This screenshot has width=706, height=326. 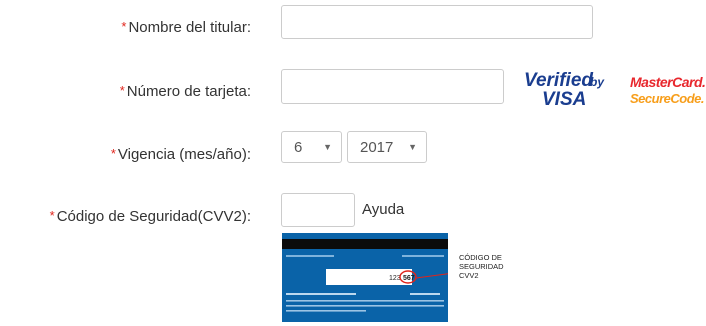 I want to click on mastercard-securecode-logo: MasterCard. SecureCode., so click(x=668, y=90).